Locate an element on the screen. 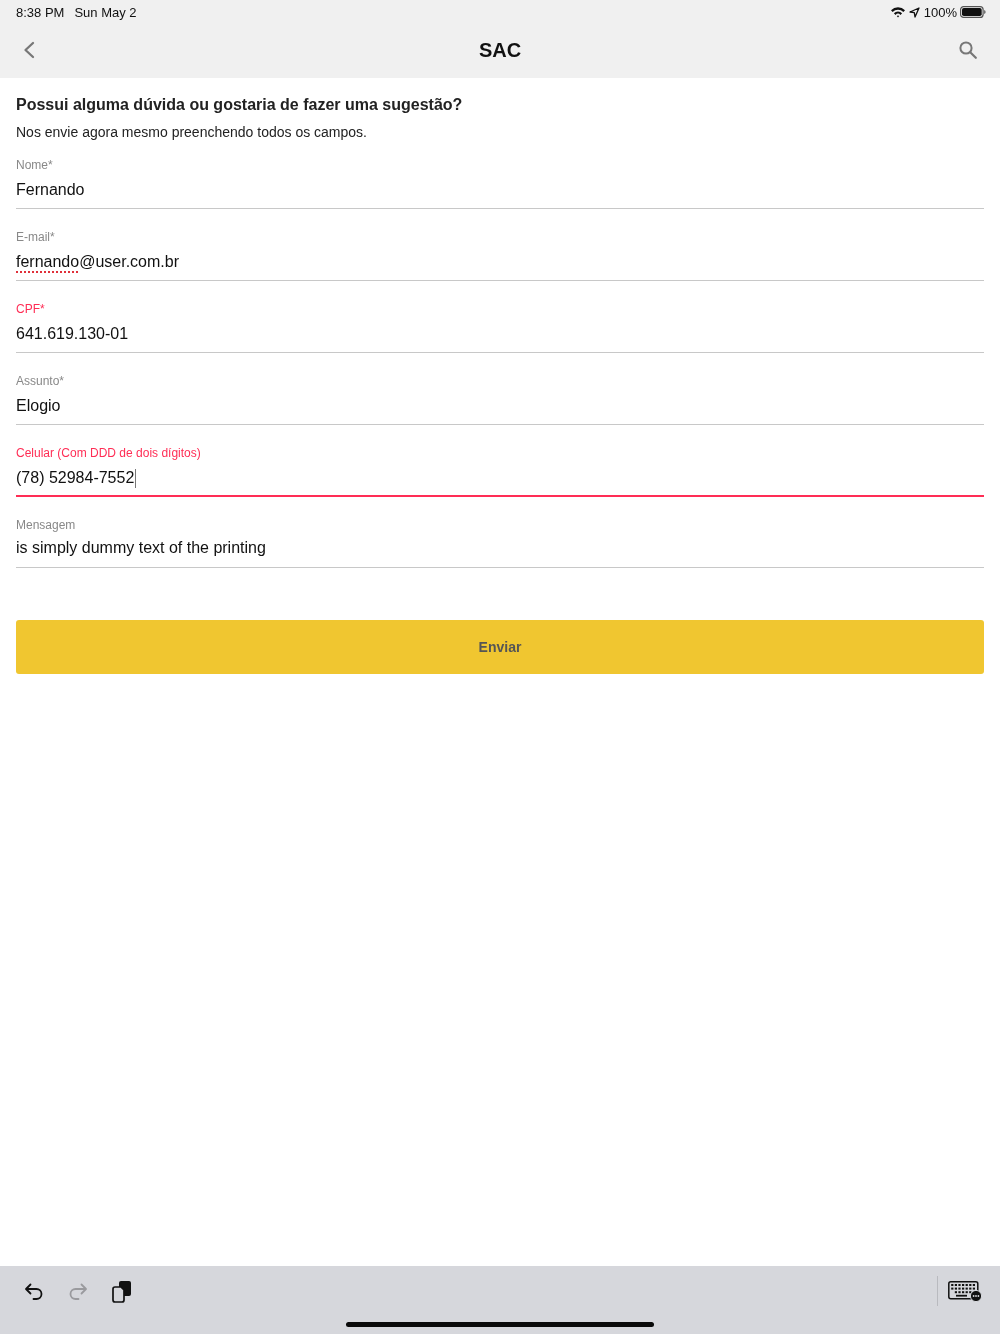  text-field: (78) 52984-7552 is located at coordinates (500, 482).